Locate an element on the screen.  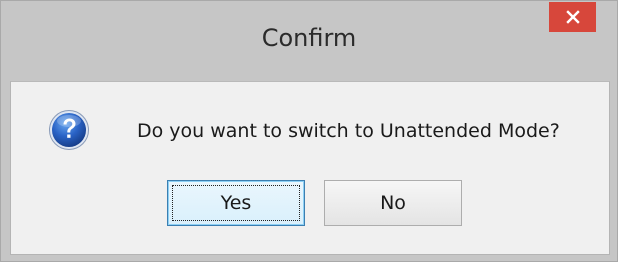
close-icon is located at coordinates (572, 17).